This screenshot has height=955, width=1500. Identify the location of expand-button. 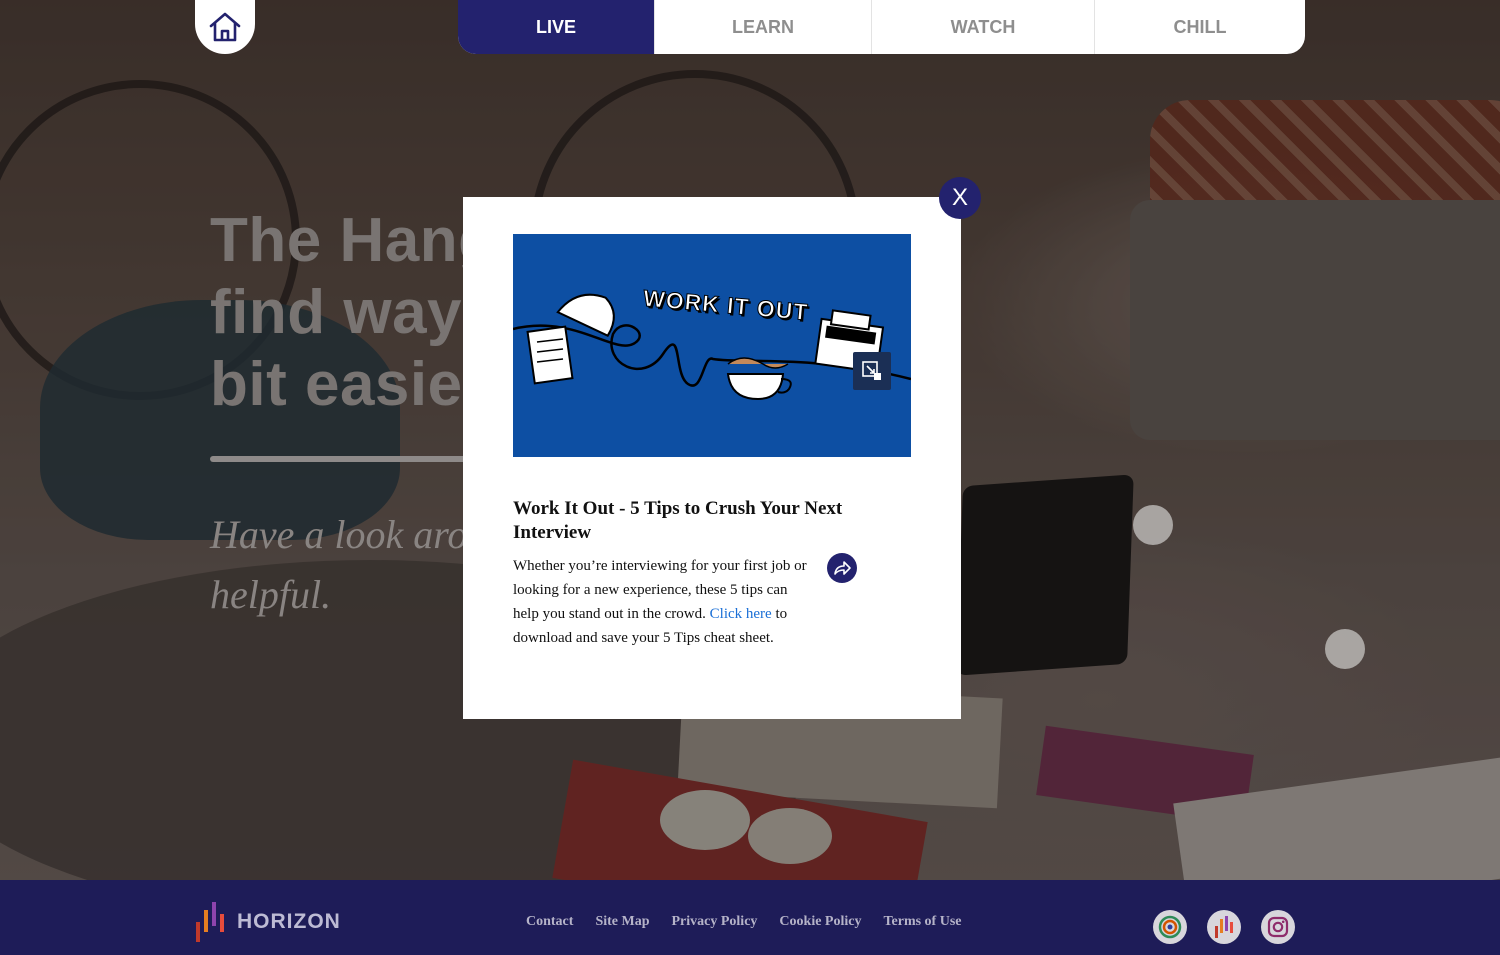
(872, 371).